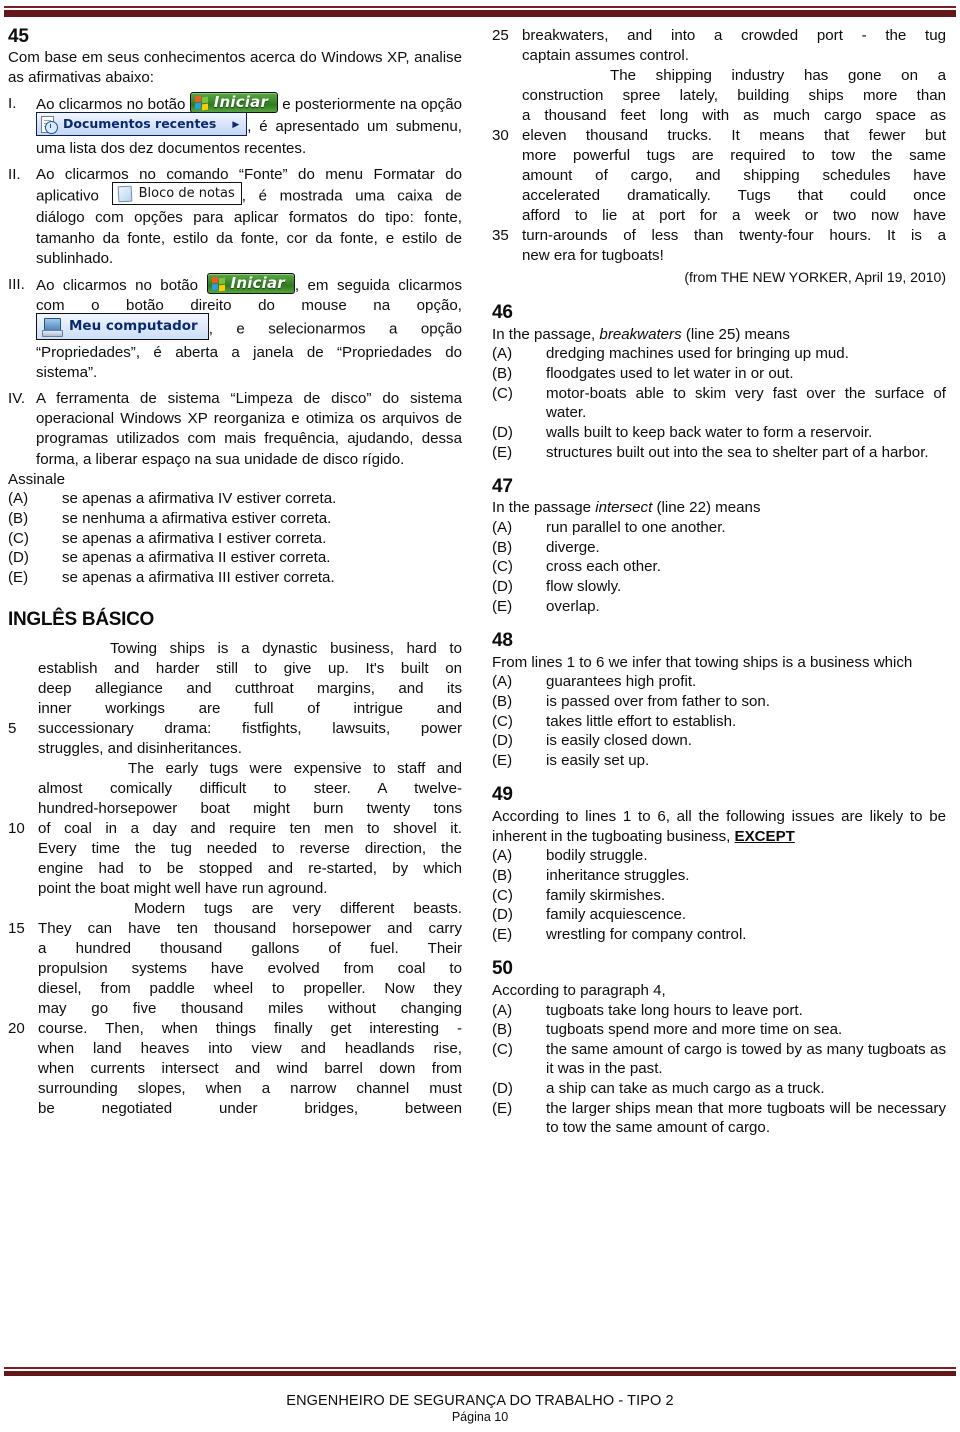 Image resolution: width=960 pixels, height=1432 pixels. Describe the element at coordinates (719, 682) in the screenshot. I see `alternative-a: (A) guarantees high profit.` at that location.